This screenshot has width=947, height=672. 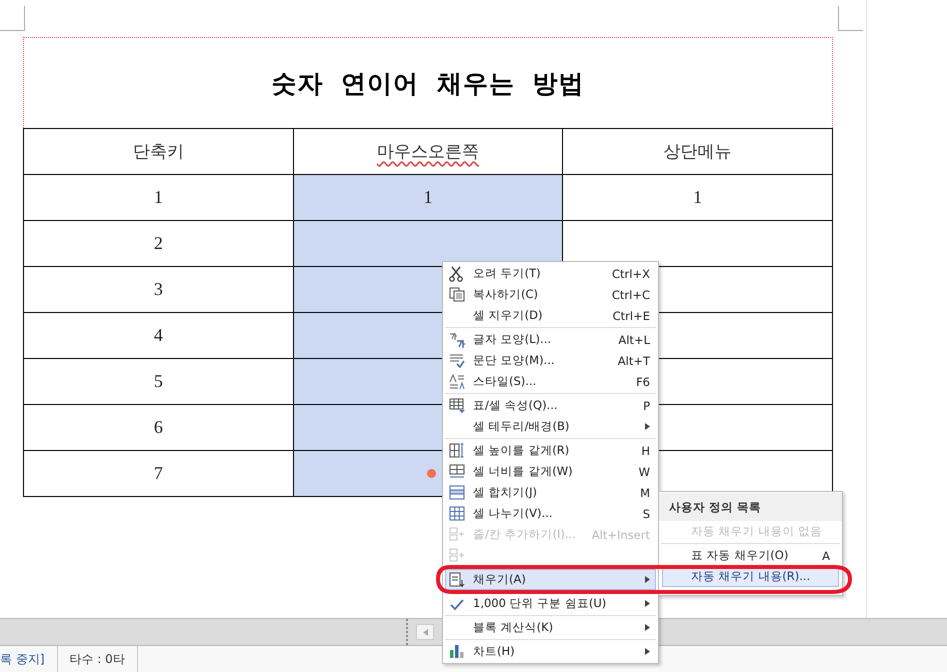 What do you see at coordinates (98, 659) in the screenshot?
I see `status-text: 타수 : 0타` at bounding box center [98, 659].